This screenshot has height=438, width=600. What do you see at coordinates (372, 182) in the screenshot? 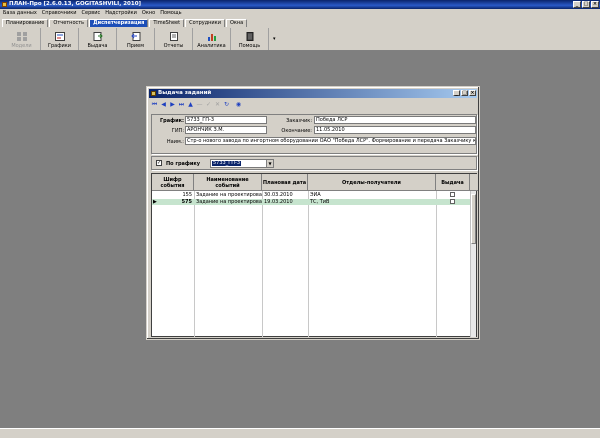
I see `col-recipient-depts: Отделы-получатели` at bounding box center [372, 182].